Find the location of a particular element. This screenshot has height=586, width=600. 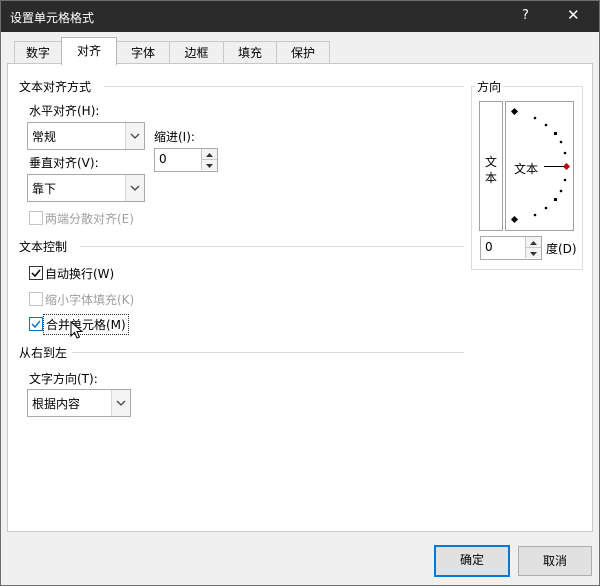

indent-label: 缩进(I): is located at coordinates (174, 137).